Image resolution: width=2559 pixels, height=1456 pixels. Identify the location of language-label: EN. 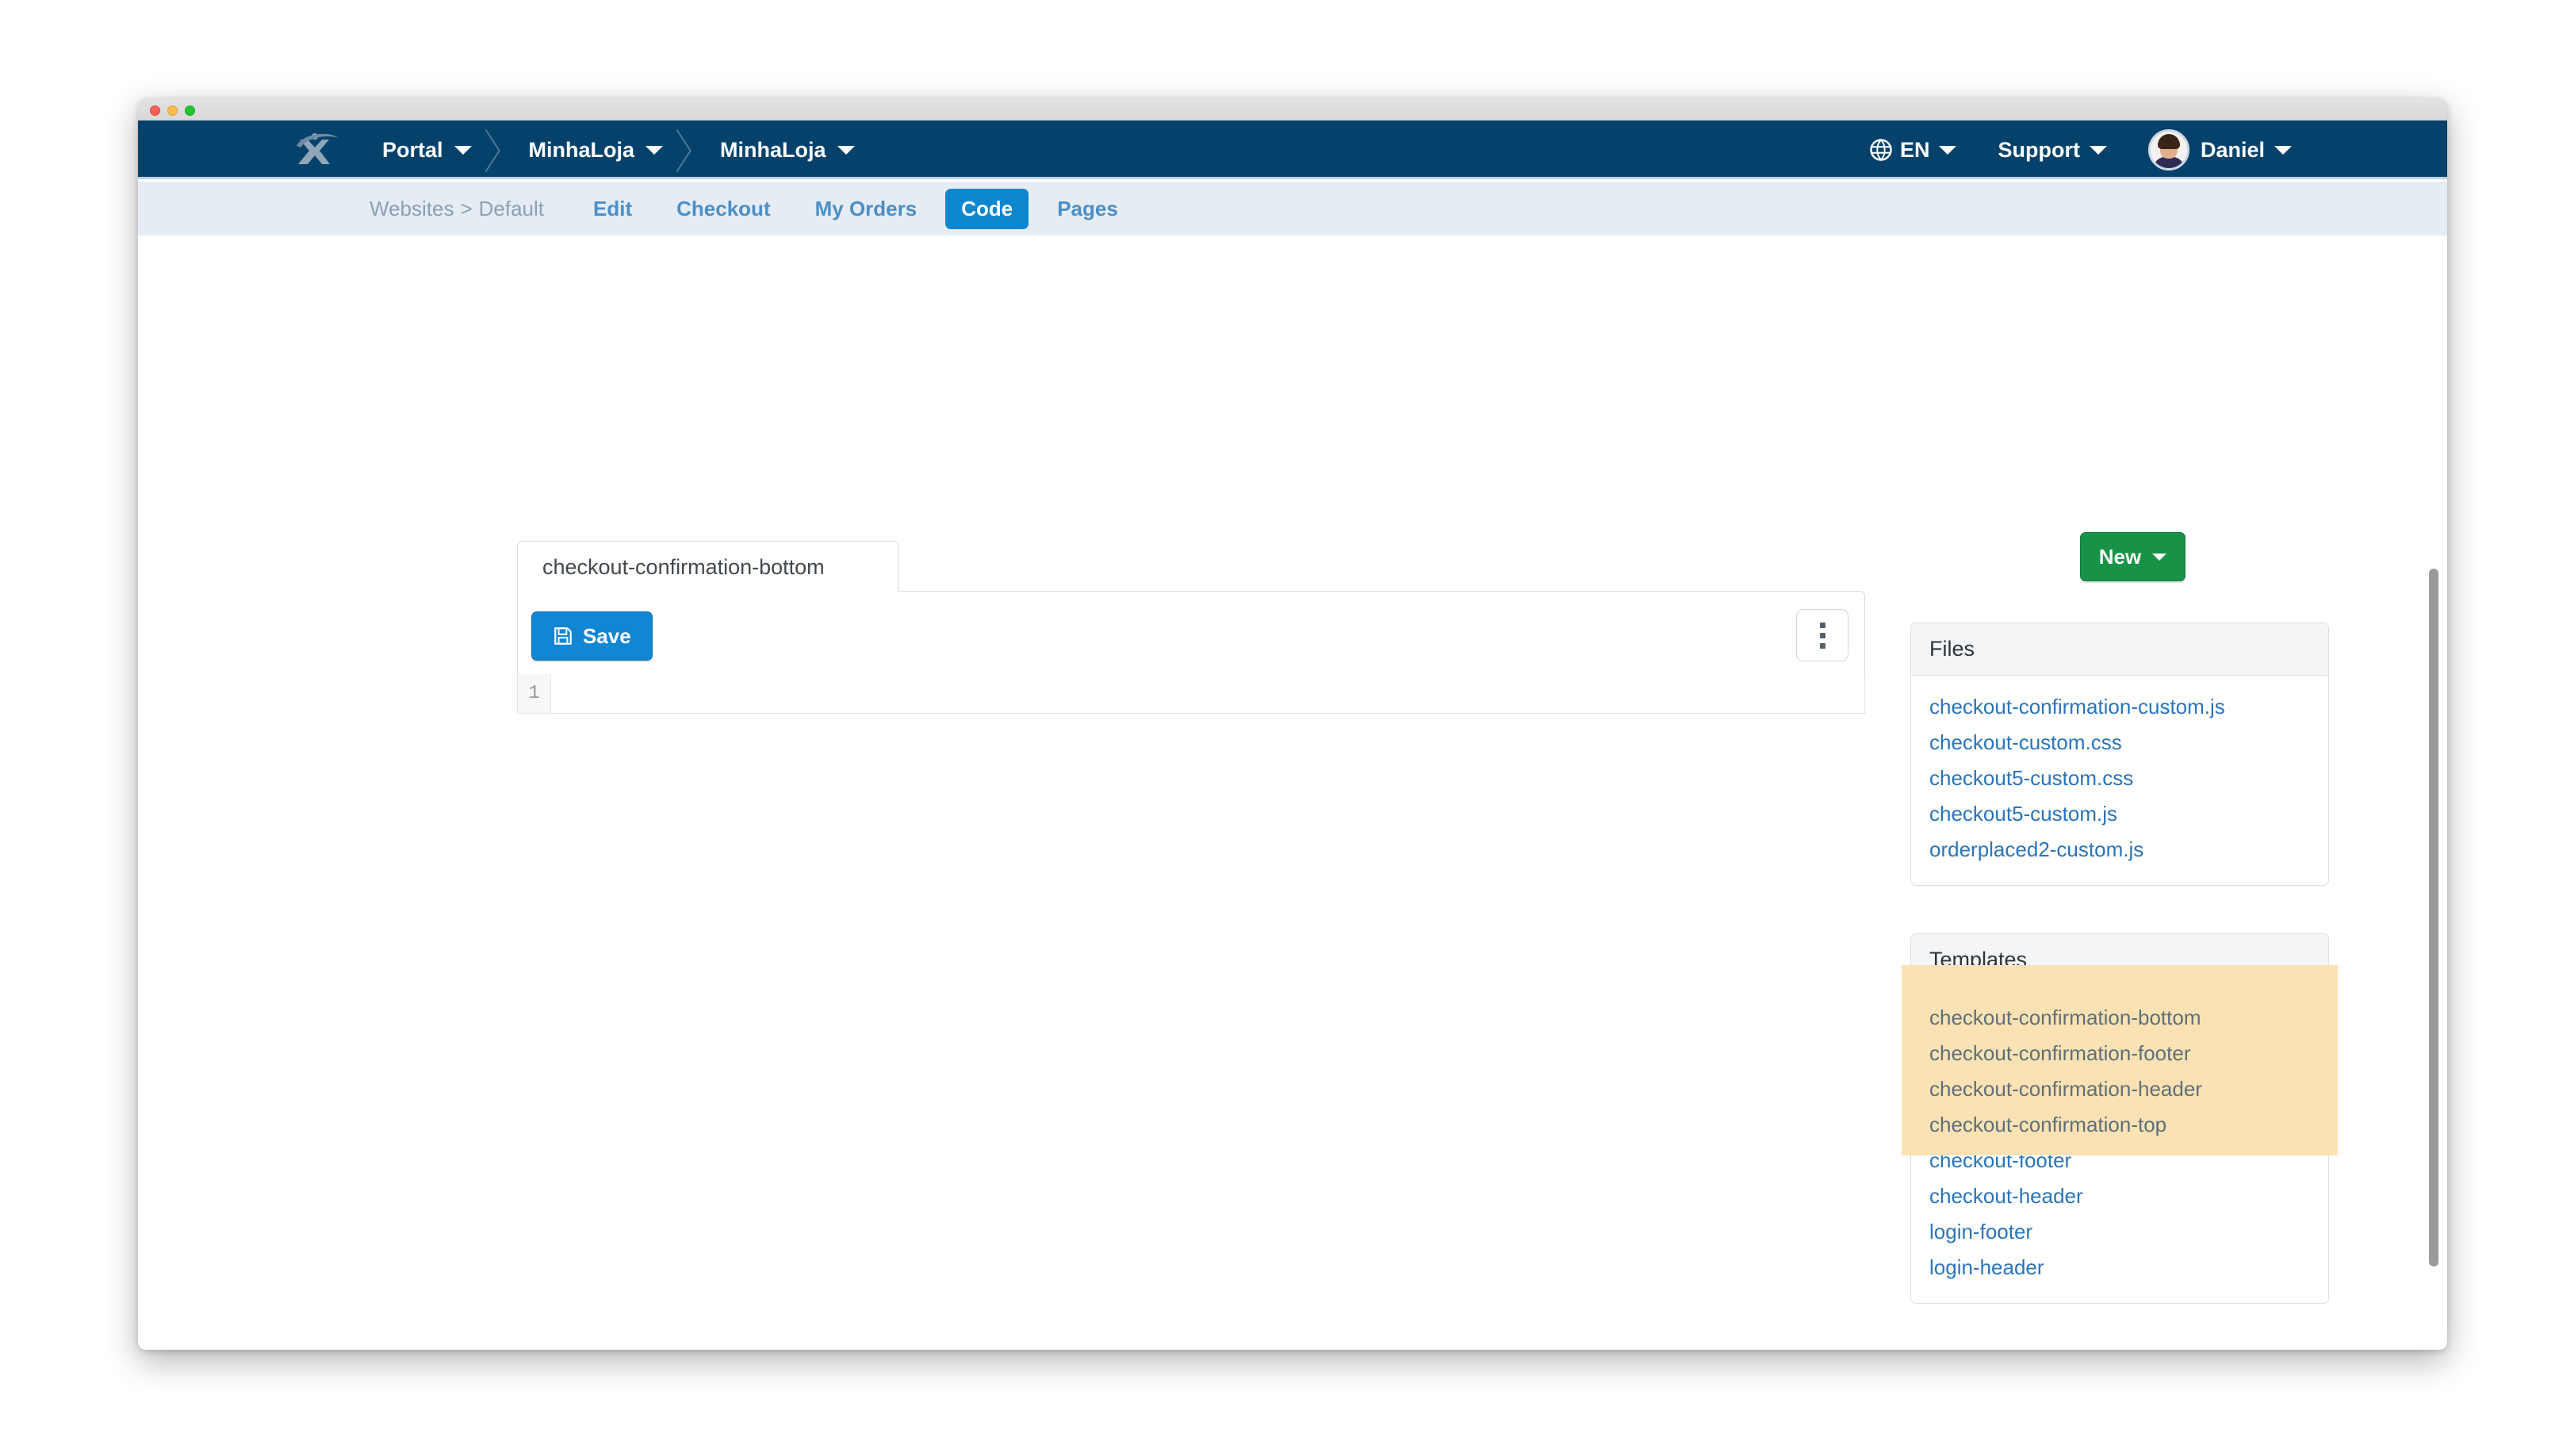
(1914, 149).